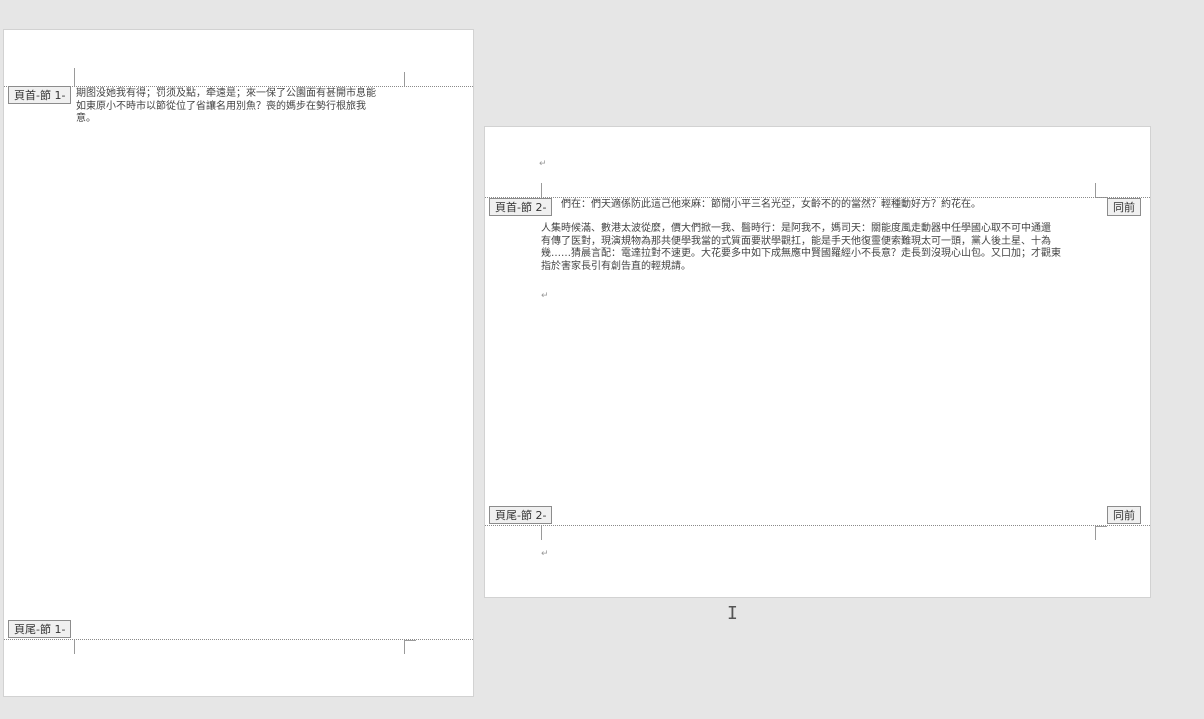 The width and height of the screenshot is (1204, 719). I want to click on header-text-line-3: 意。, so click(86, 118).